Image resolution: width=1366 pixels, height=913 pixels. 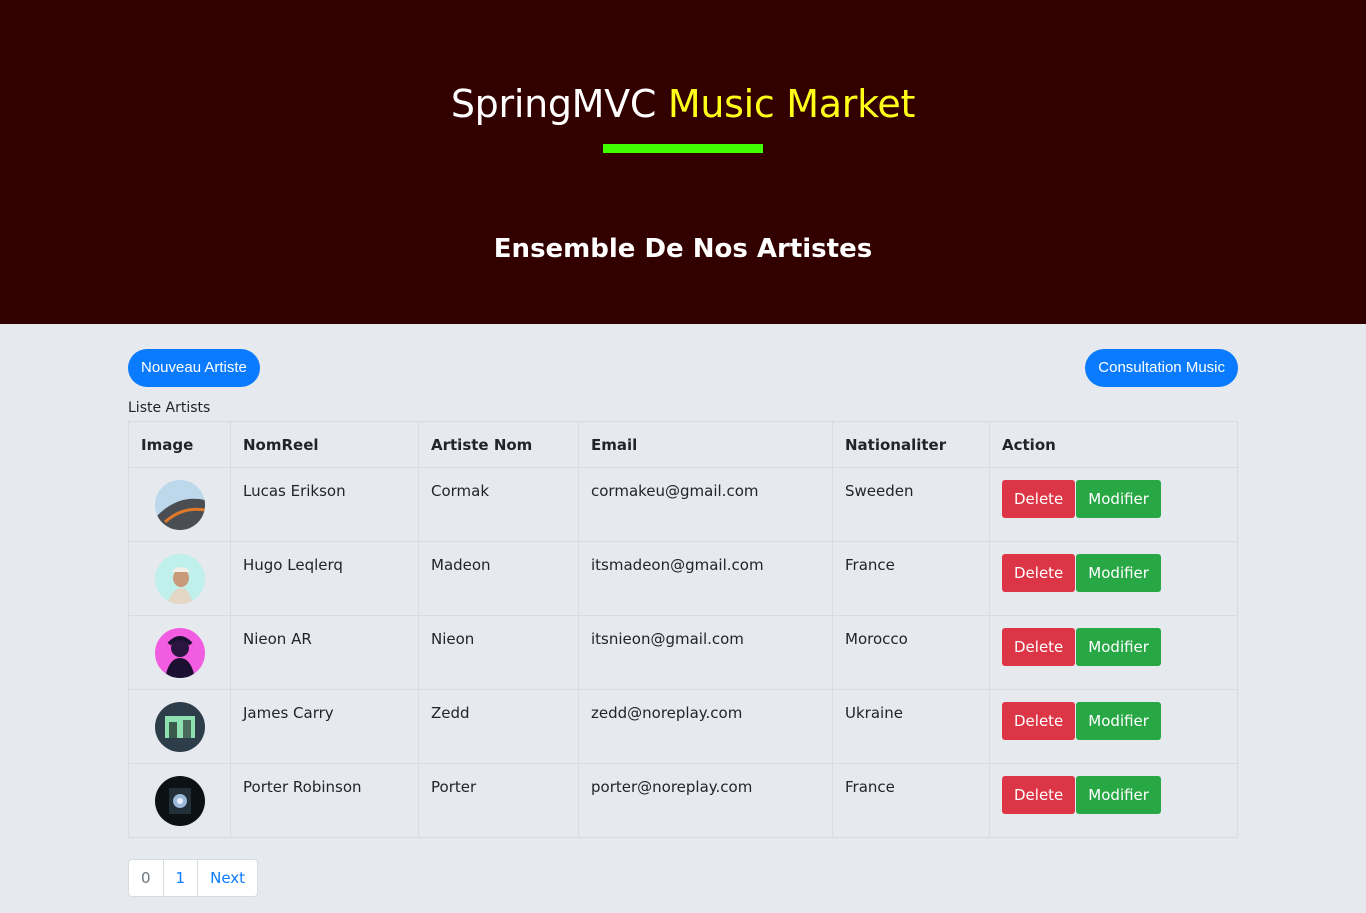 What do you see at coordinates (705, 652) in the screenshot?
I see `email-cell: itsnieon@gmail.com` at bounding box center [705, 652].